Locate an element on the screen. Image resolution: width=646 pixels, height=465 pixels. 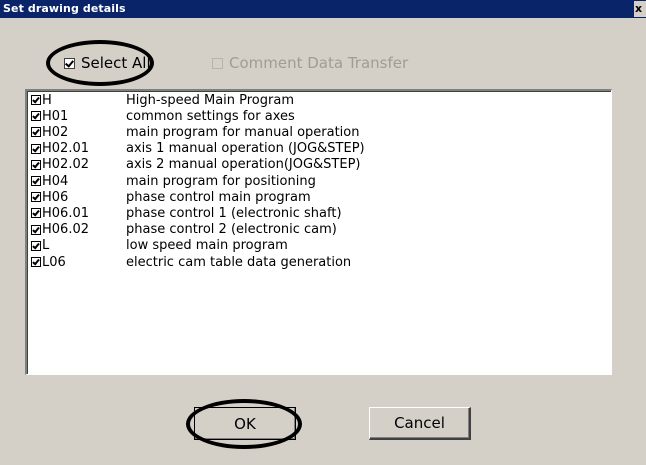
close-button: x is located at coordinates (640, 9).